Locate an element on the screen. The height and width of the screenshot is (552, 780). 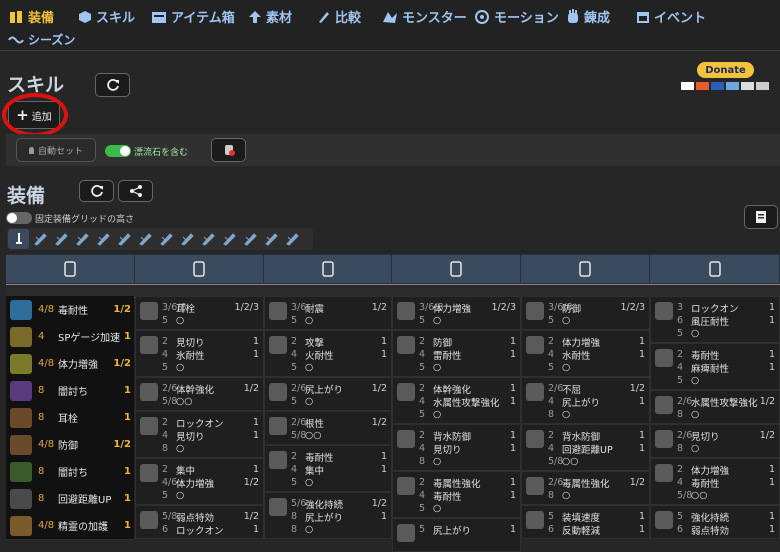
document-button is located at coordinates (761, 217).